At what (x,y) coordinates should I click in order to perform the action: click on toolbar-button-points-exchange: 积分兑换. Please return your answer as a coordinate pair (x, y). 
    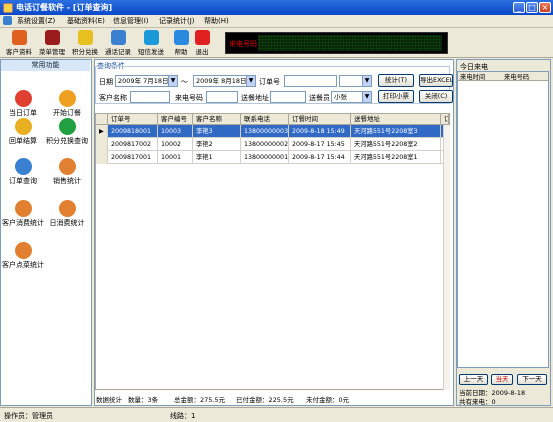
    Looking at the image, I should click on (85, 43).